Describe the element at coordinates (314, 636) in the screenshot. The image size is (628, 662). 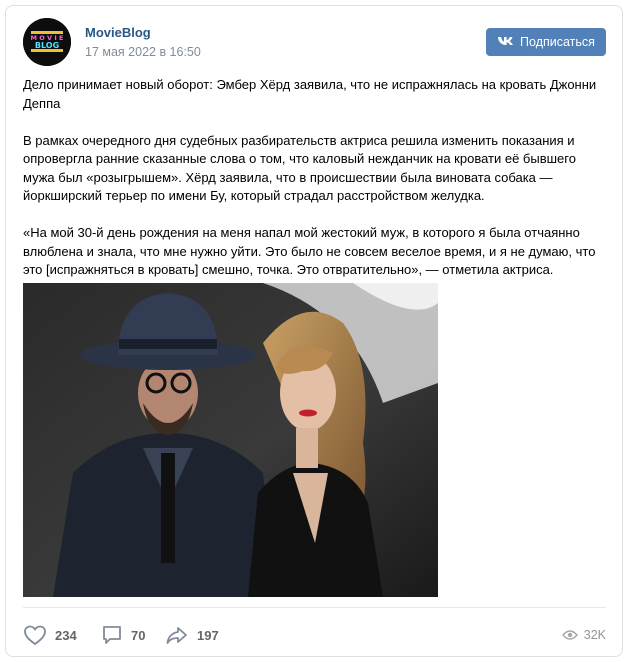
I see `post-actions: 234 70 197 32K` at that location.